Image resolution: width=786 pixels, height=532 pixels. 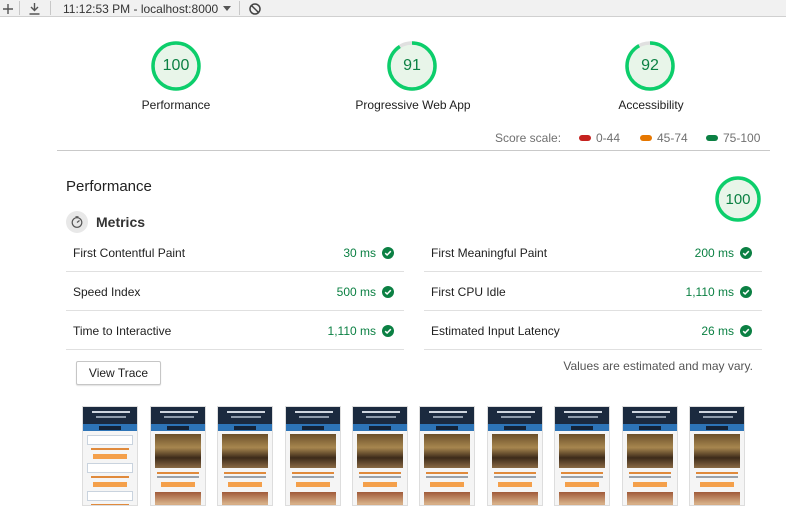 I want to click on estimate-note: Values are estimated and may vary., so click(x=658, y=366).